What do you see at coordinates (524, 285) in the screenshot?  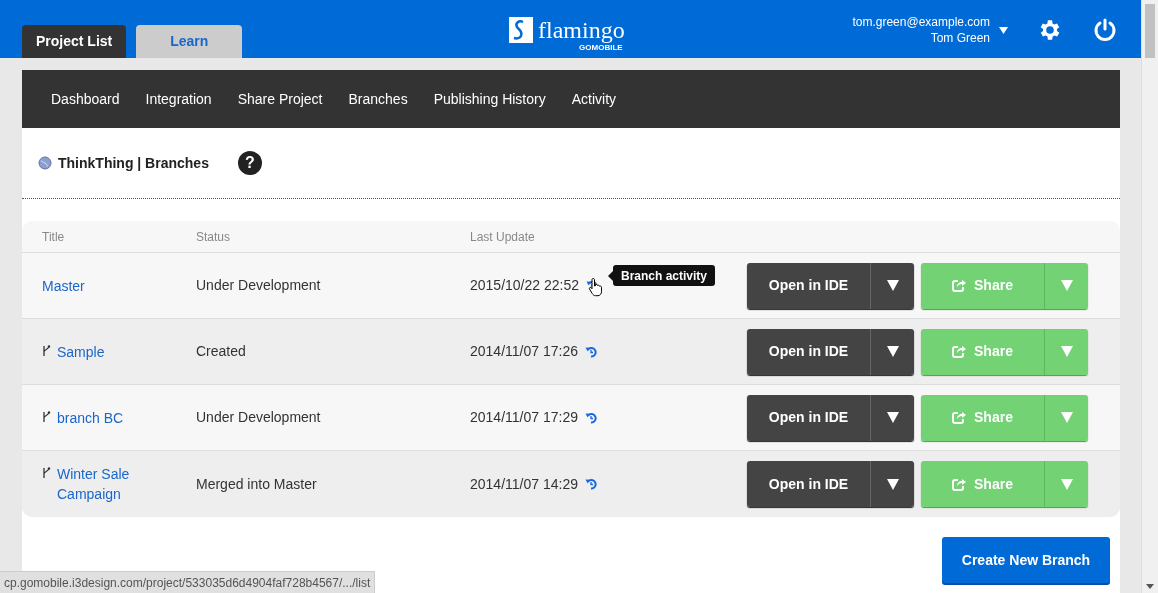 I see `update-time: 2015/10/22 22:52` at bounding box center [524, 285].